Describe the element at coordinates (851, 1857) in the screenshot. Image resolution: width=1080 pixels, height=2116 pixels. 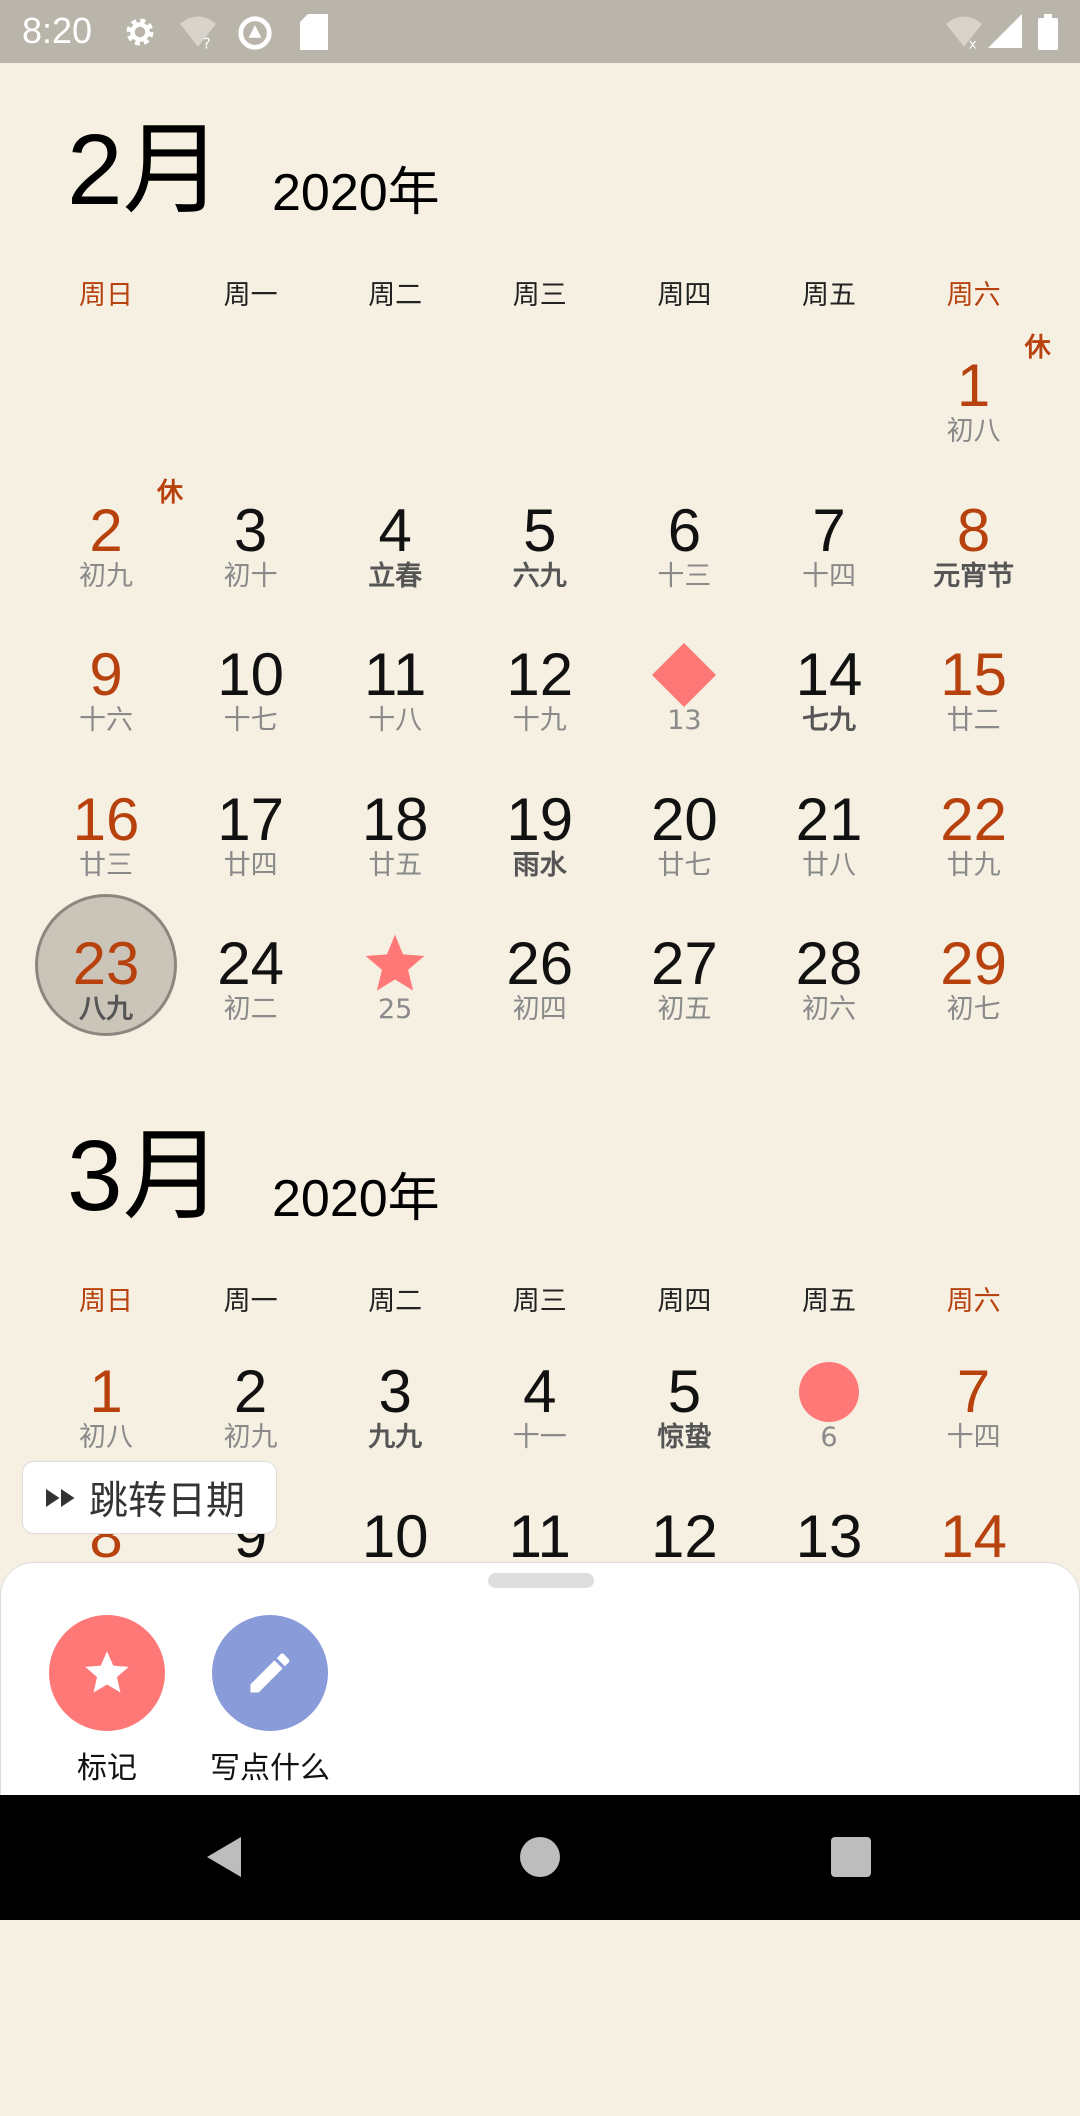
I see `recents-icon` at that location.